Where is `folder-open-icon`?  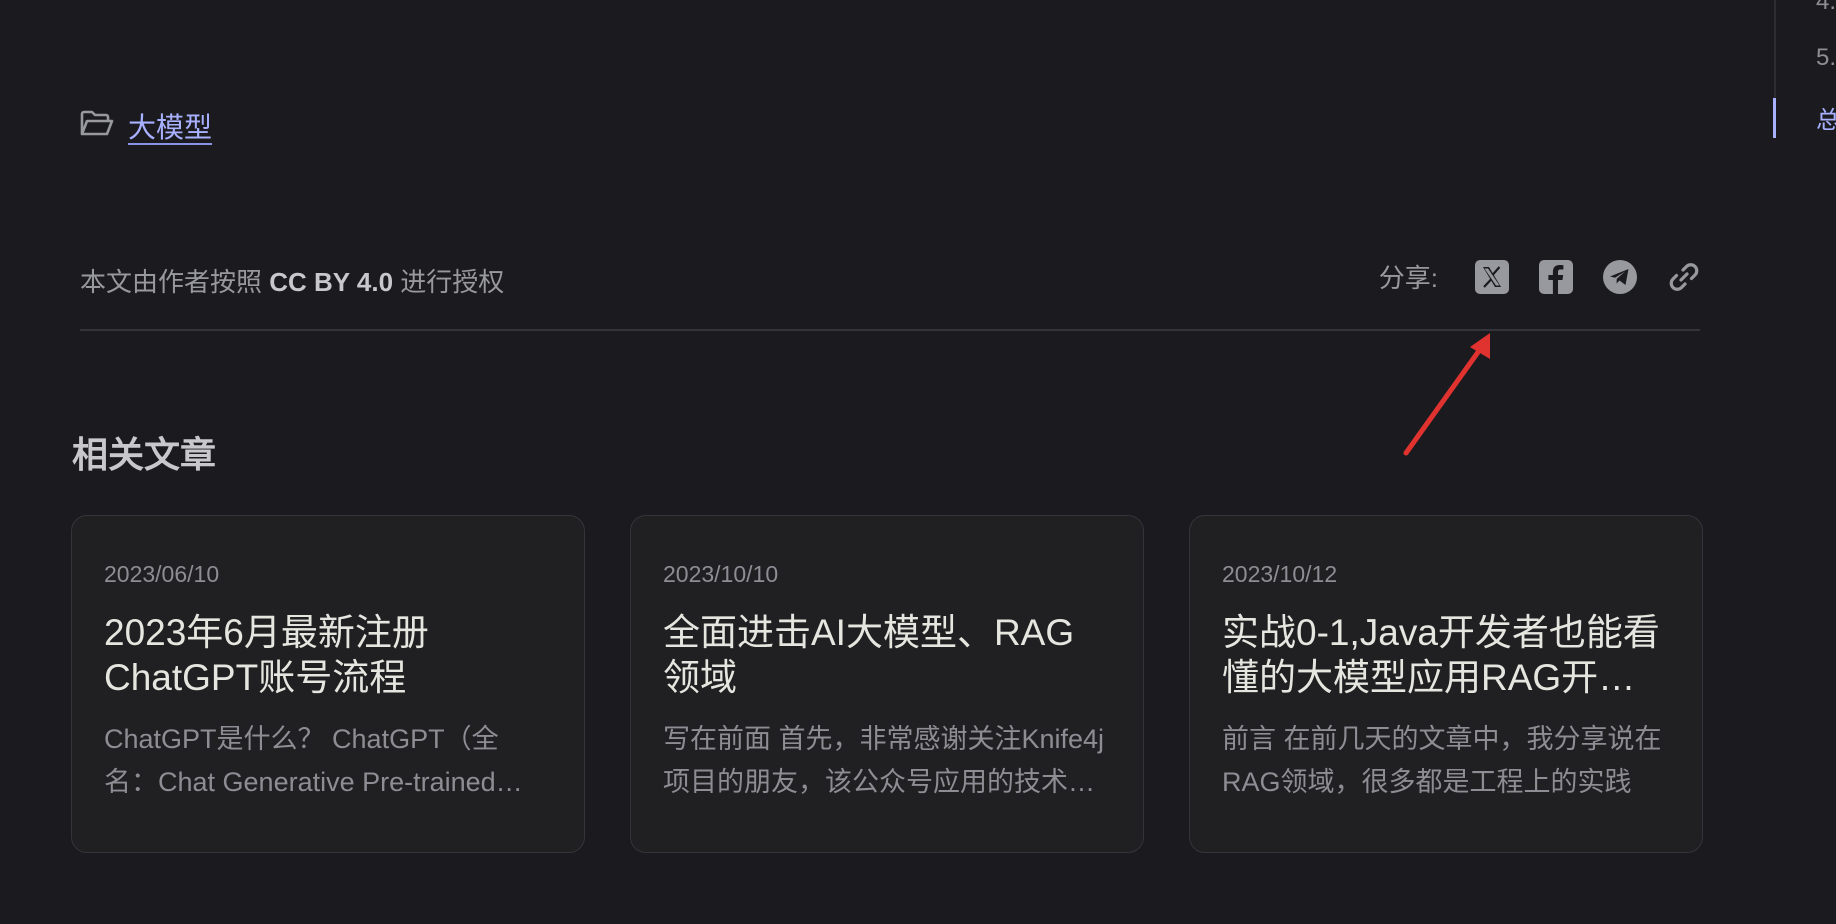
folder-open-icon is located at coordinates (97, 126).